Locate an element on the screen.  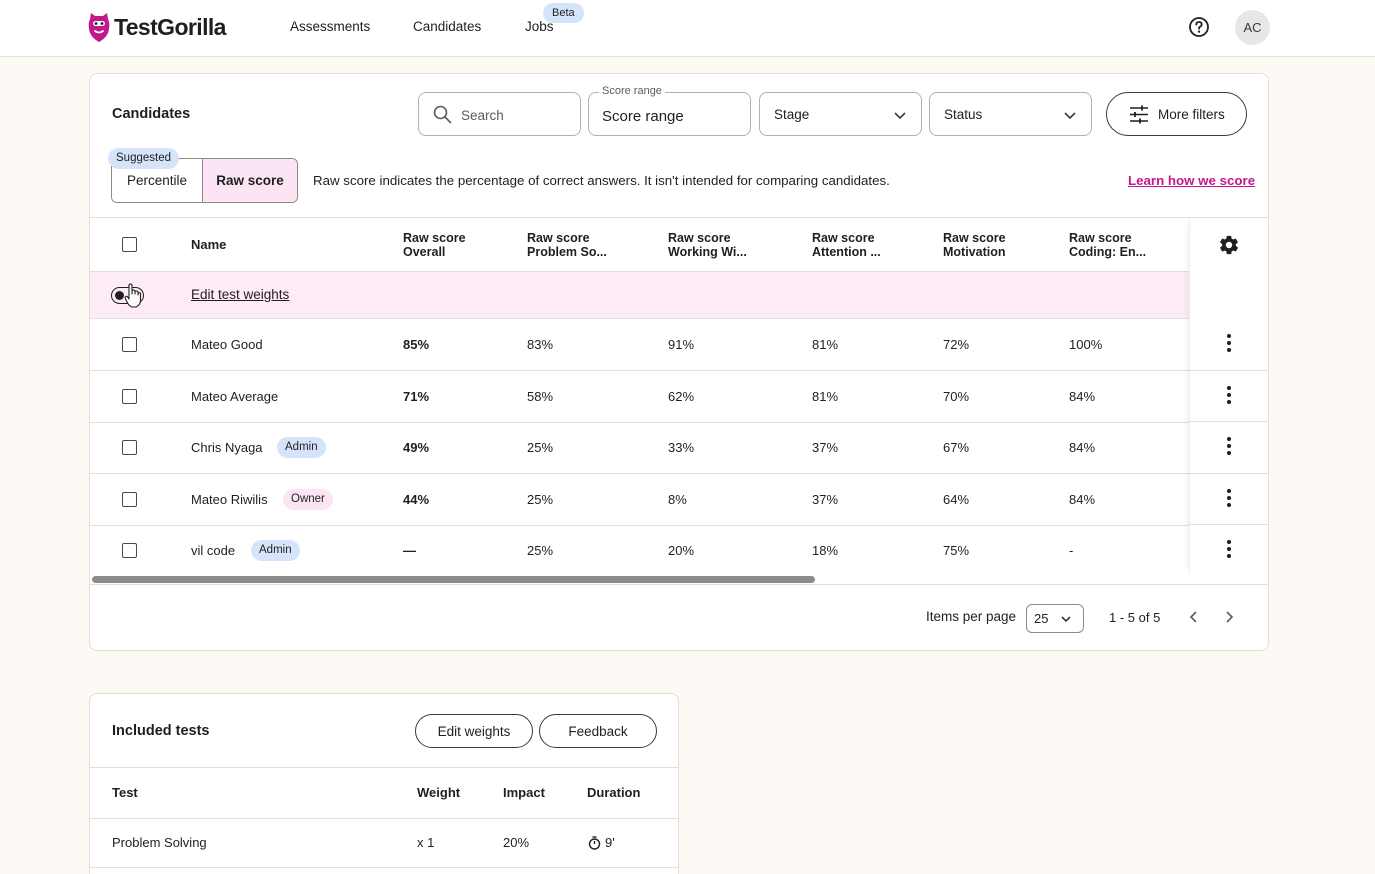
table-row: vil code Admin — 25% 20% 18% 75% - is located at coordinates (639, 551).